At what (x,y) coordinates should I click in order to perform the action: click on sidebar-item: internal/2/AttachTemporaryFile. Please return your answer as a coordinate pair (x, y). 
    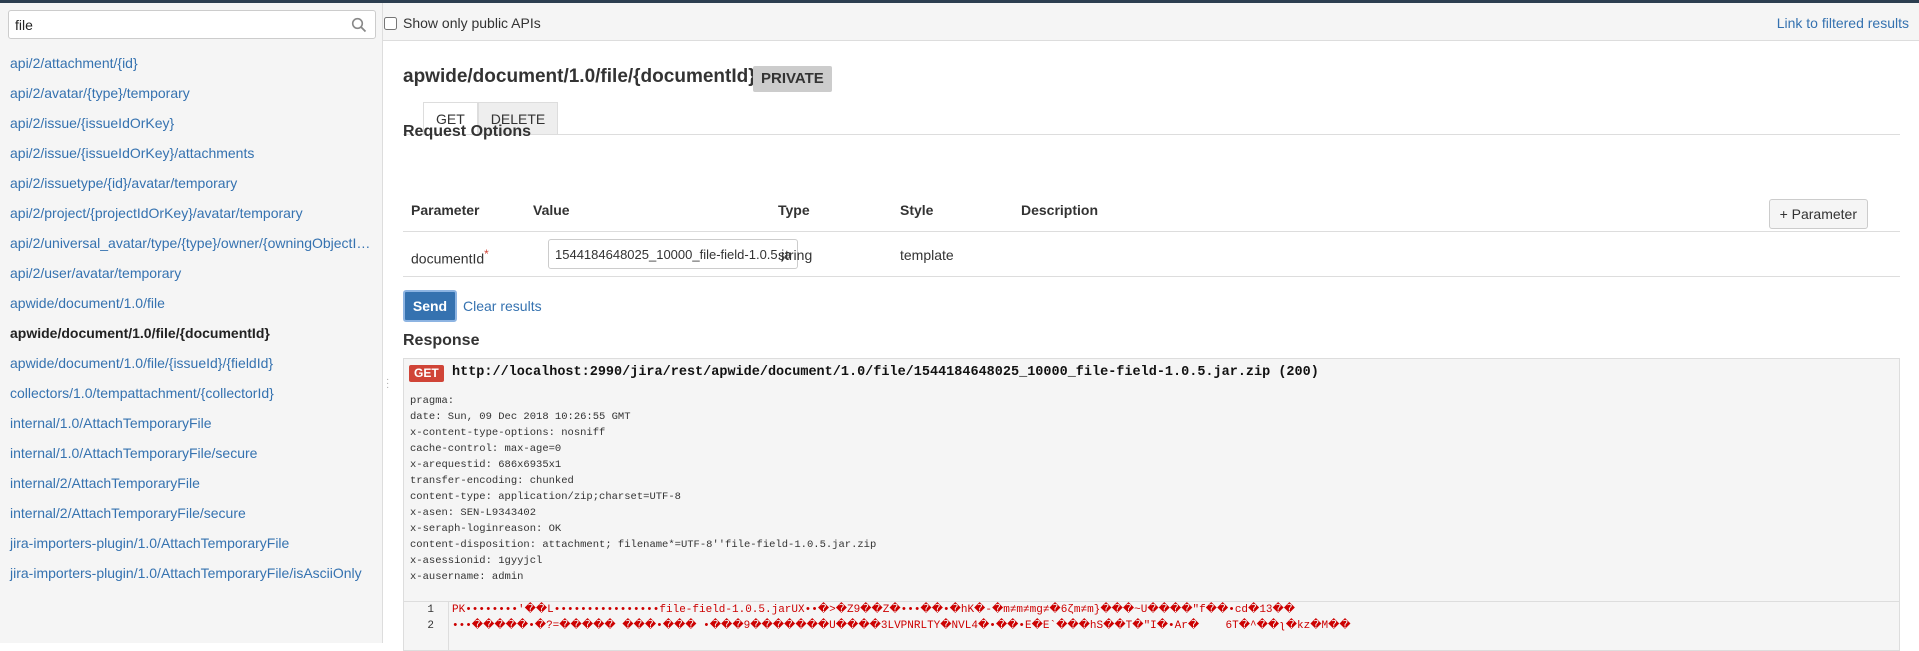
    Looking at the image, I should click on (187, 483).